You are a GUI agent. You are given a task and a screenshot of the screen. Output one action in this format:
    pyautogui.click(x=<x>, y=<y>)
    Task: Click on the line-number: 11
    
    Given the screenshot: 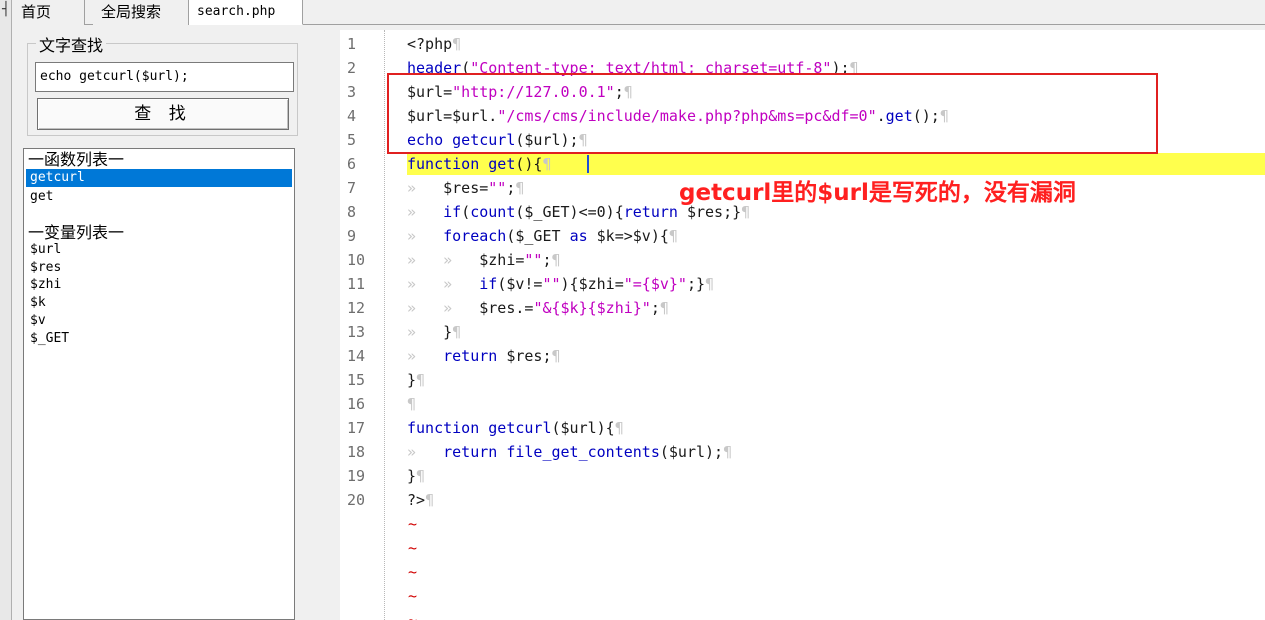 What is the action you would take?
    pyautogui.click(x=356, y=284)
    